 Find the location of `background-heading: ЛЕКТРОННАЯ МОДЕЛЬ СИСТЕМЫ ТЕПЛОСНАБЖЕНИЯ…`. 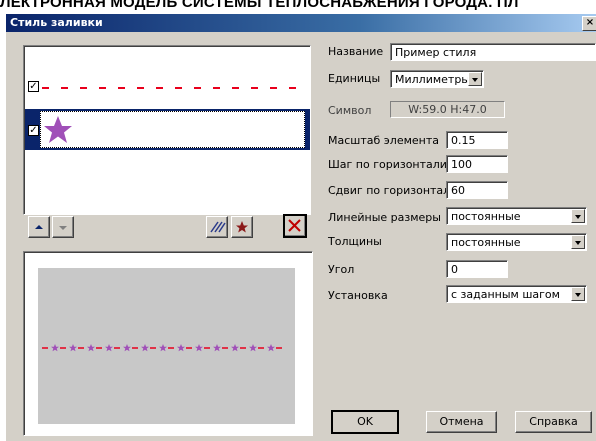

background-heading: ЛЕКТРОННАЯ МОДЕЛЬ СИСТЕМЫ ТЕПЛОСНАБЖЕНИЯ… is located at coordinates (259, 5).